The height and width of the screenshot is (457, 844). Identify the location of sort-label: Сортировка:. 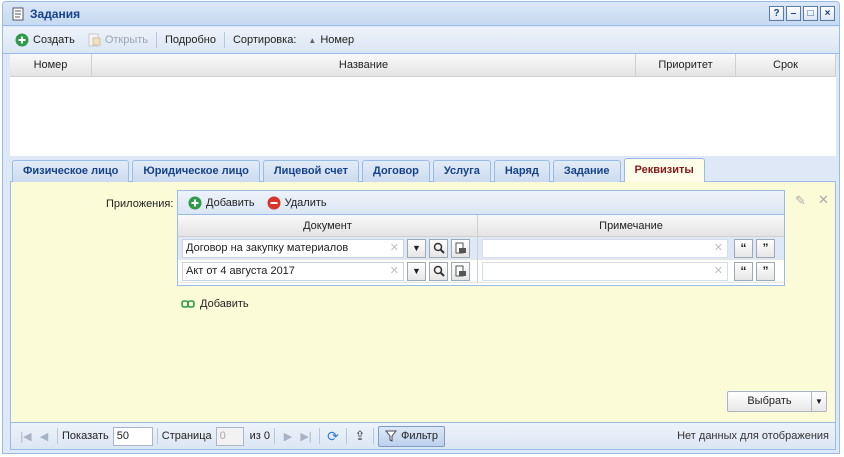
(264, 40).